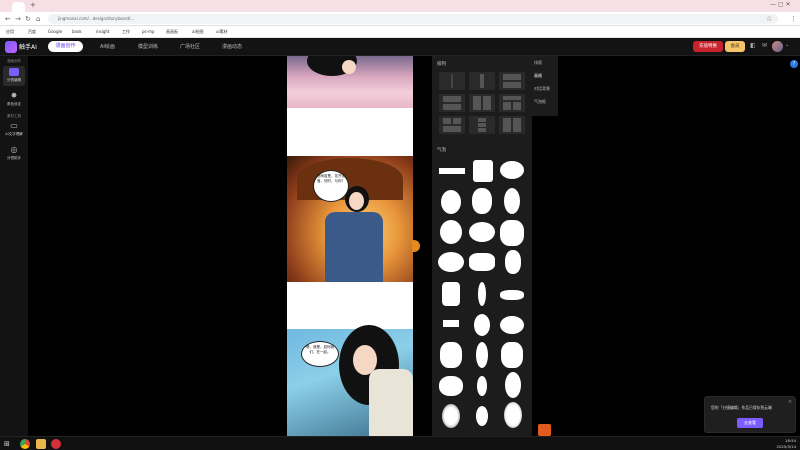 This screenshot has width=800, height=450. Describe the element at coordinates (416, 246) in the screenshot. I see `panel-collapse-handle` at that location.